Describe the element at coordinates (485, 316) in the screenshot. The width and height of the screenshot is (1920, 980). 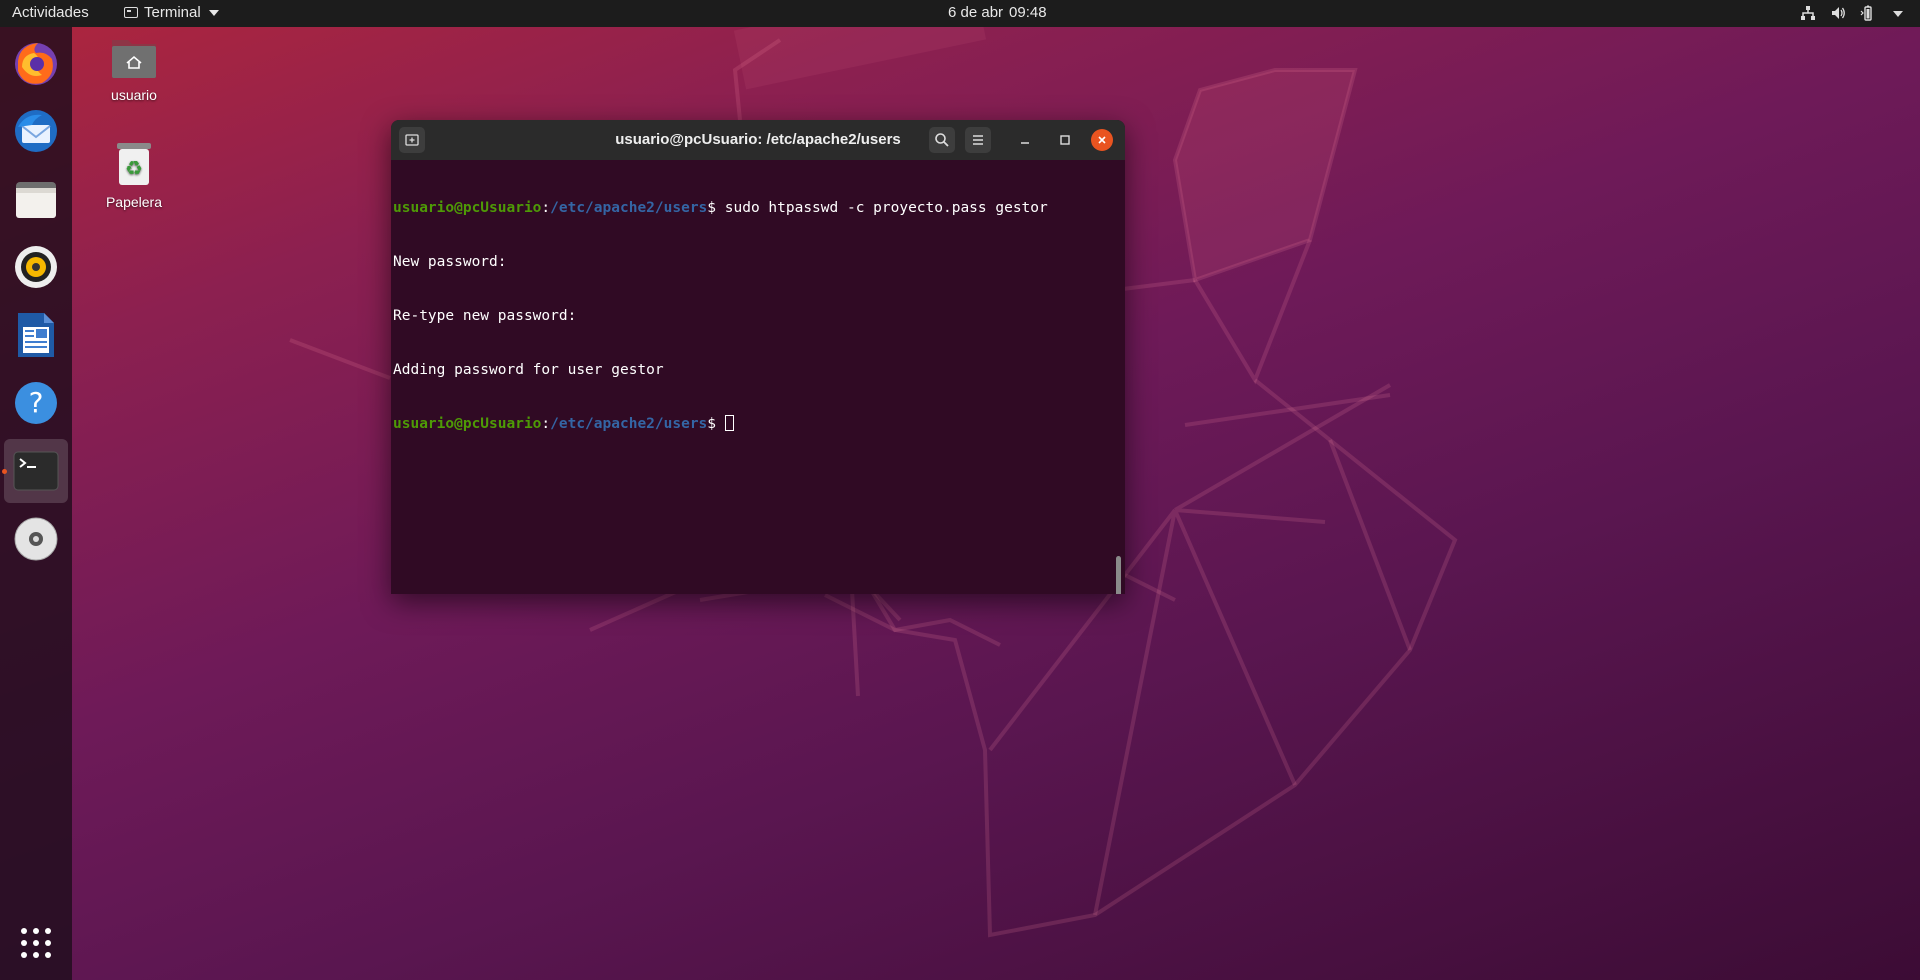
I see `terminal-line: Re-type new password:` at that location.